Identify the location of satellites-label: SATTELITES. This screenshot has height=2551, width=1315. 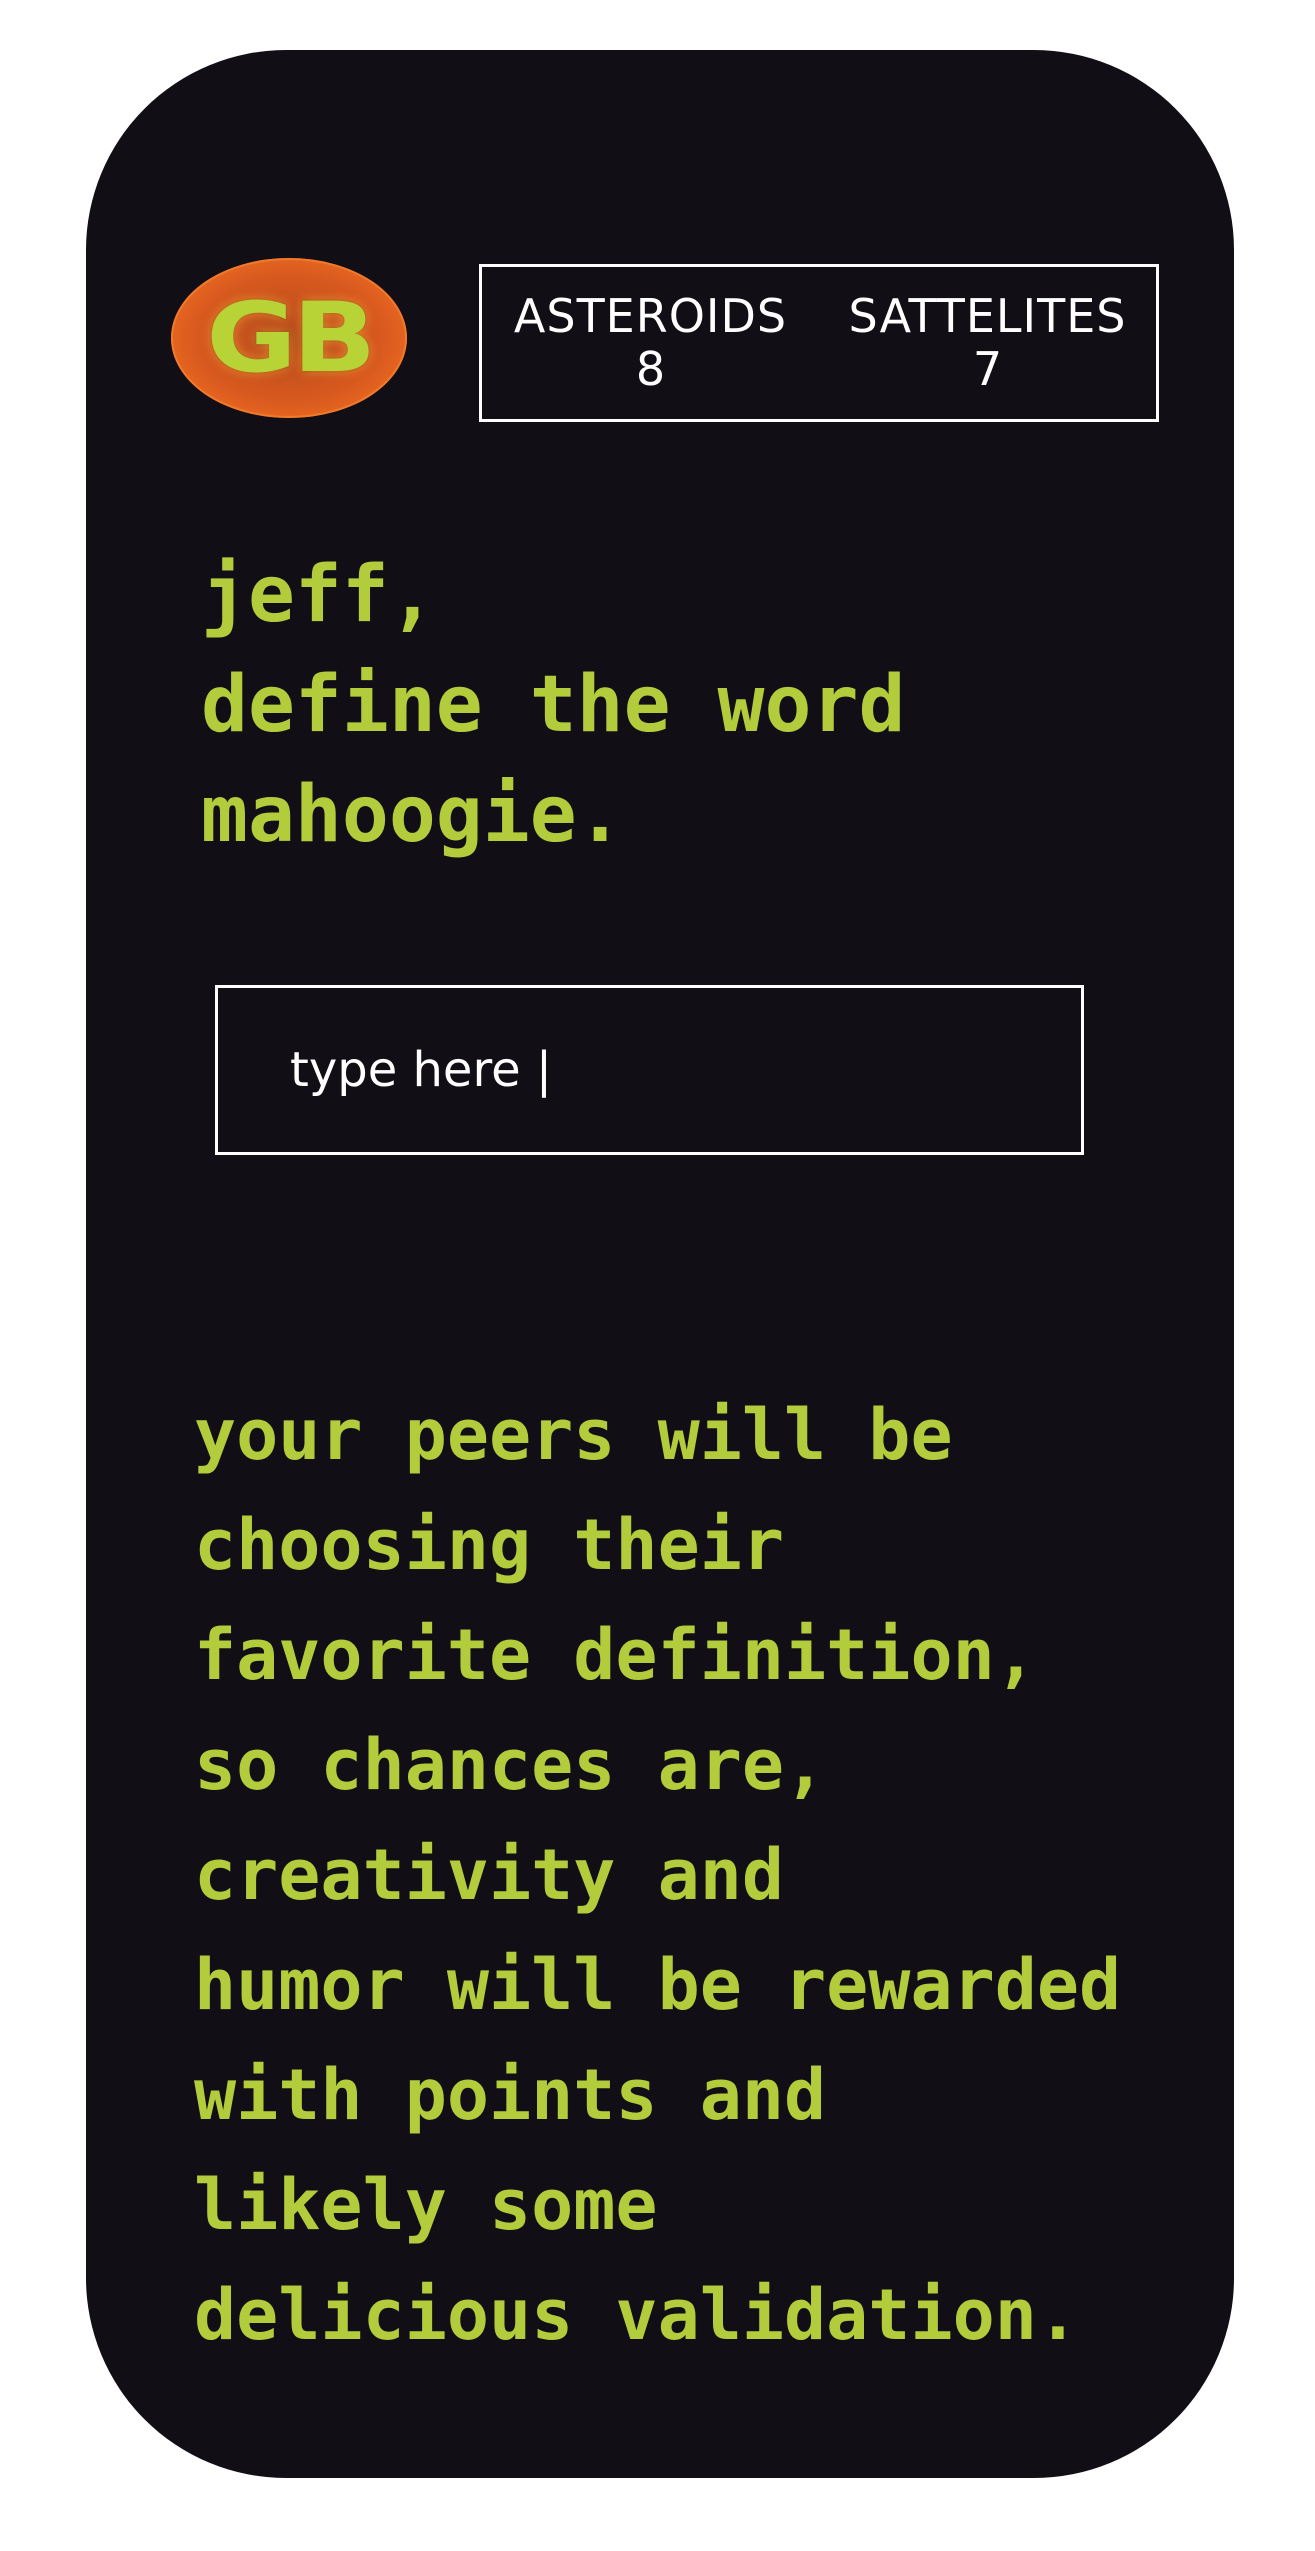
(987, 316).